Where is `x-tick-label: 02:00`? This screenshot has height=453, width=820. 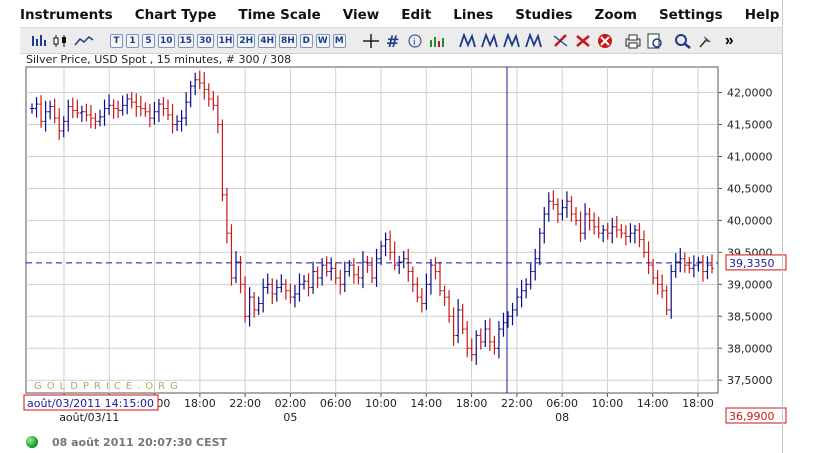 x-tick-label: 02:00 is located at coordinates (291, 403).